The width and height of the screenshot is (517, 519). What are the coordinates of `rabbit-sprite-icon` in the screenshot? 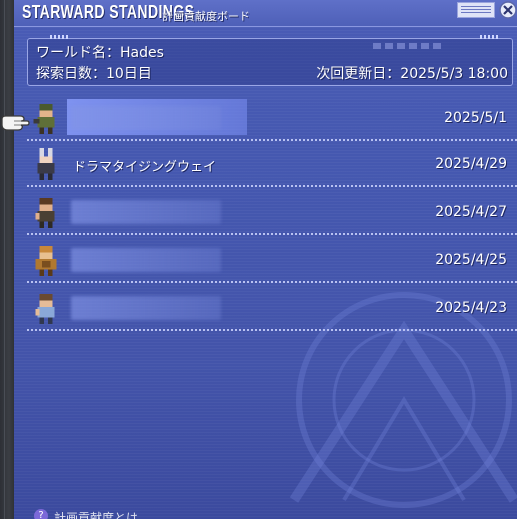 It's located at (46, 164).